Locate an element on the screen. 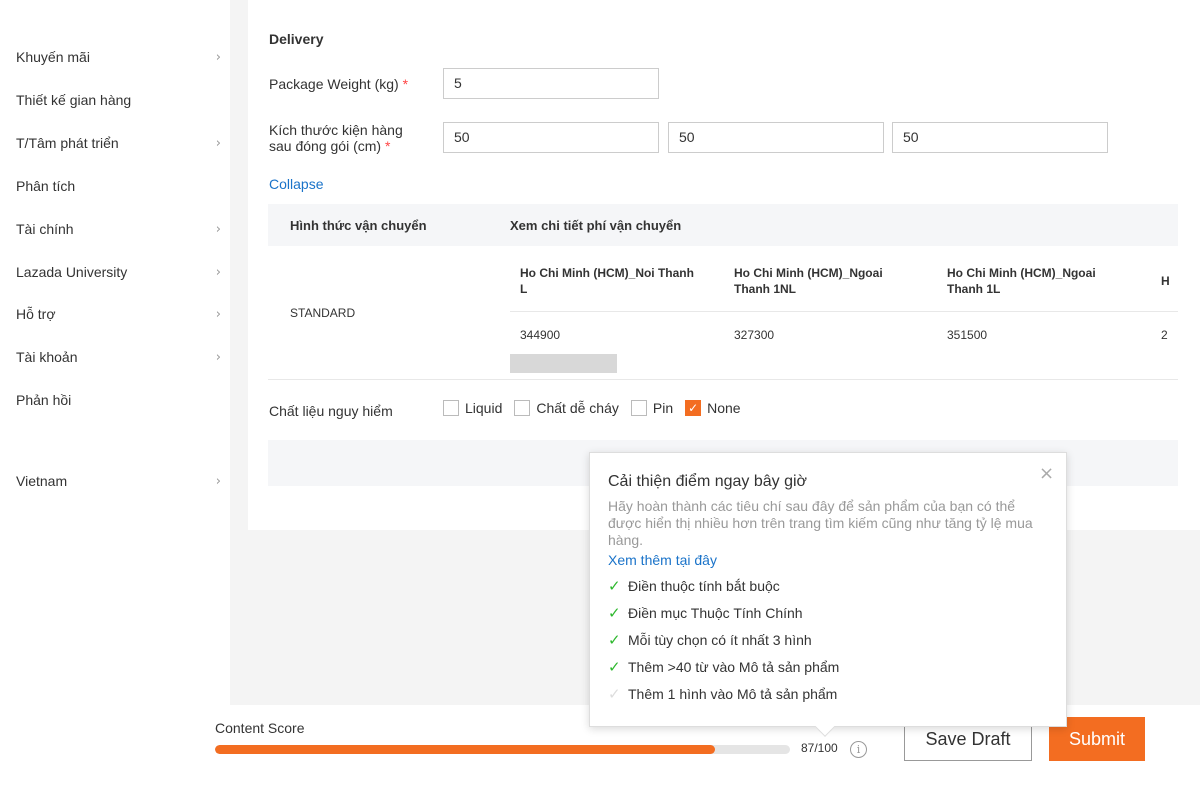  liquid-checkbox is located at coordinates (451, 408).